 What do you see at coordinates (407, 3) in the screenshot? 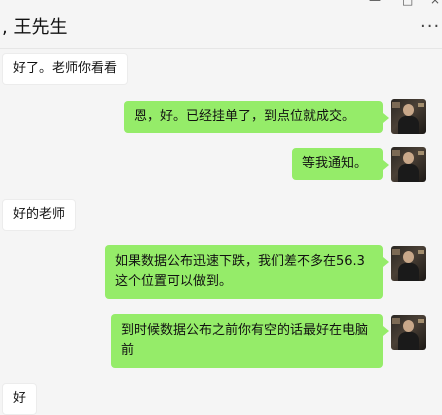
I see `maximize-icon: □` at bounding box center [407, 3].